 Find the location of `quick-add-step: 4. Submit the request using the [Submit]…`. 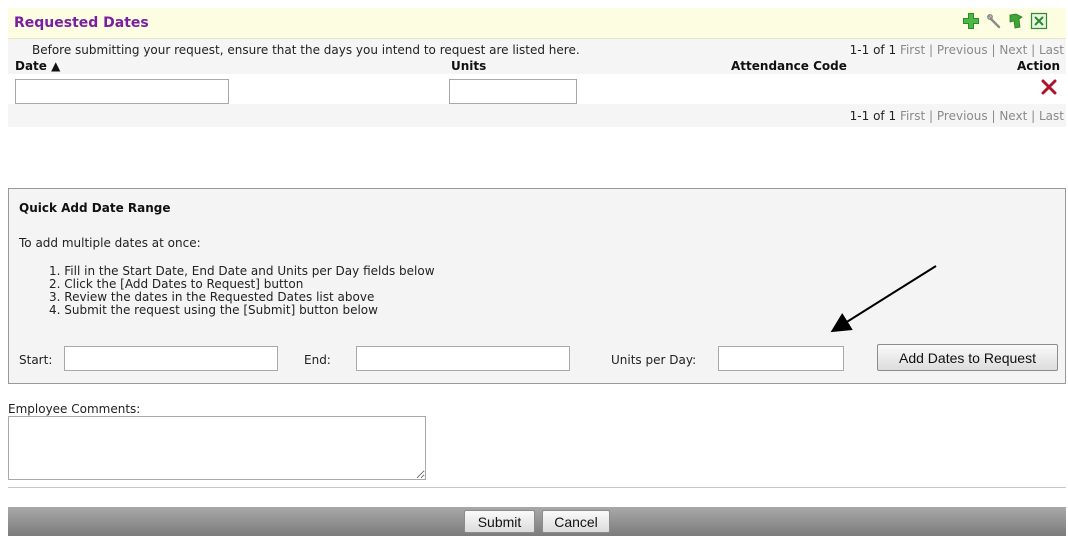

quick-add-step: 4. Submit the request using the [Submit]… is located at coordinates (213, 310).